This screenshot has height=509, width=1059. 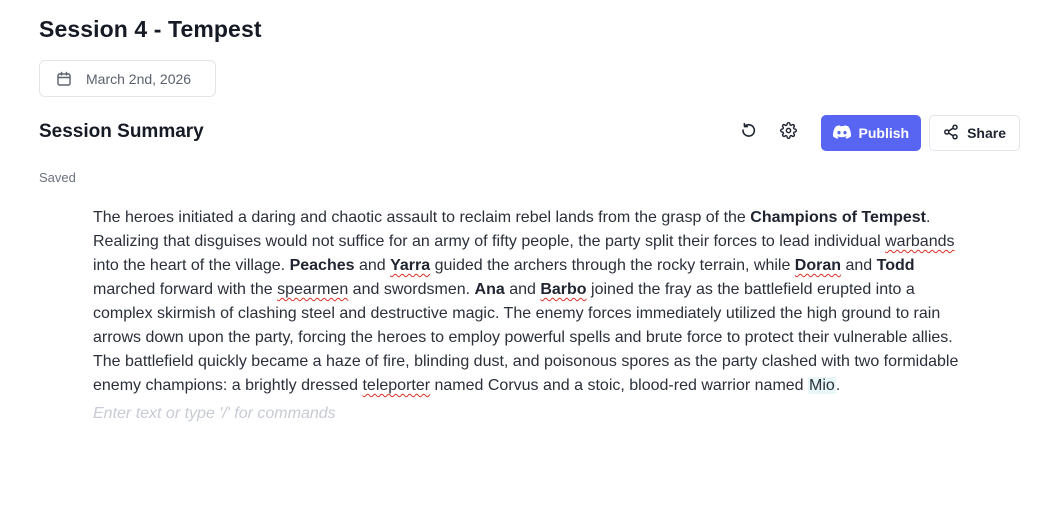 What do you see at coordinates (185, 289) in the screenshot?
I see `text-run: marched forward with the` at bounding box center [185, 289].